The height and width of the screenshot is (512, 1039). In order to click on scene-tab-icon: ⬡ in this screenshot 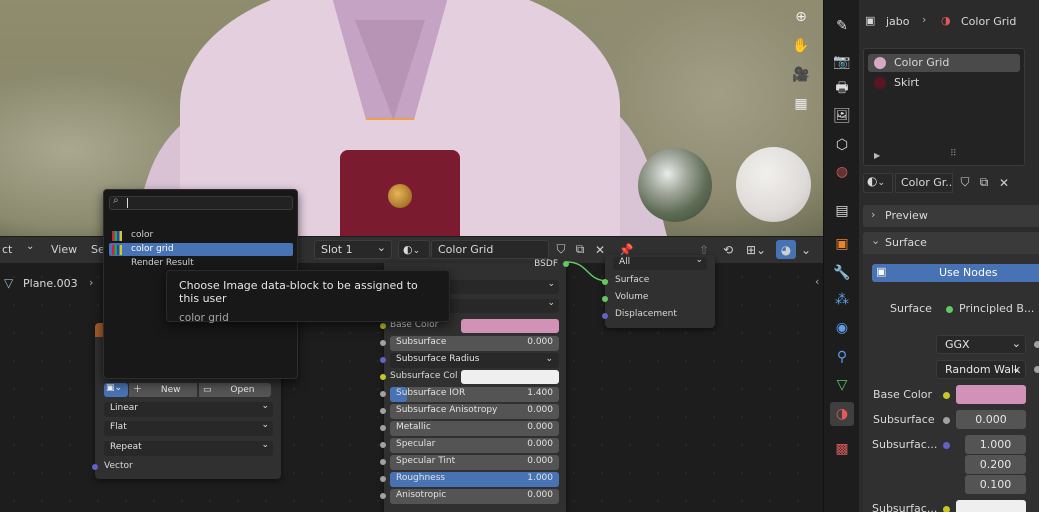, I will do `click(842, 145)`.